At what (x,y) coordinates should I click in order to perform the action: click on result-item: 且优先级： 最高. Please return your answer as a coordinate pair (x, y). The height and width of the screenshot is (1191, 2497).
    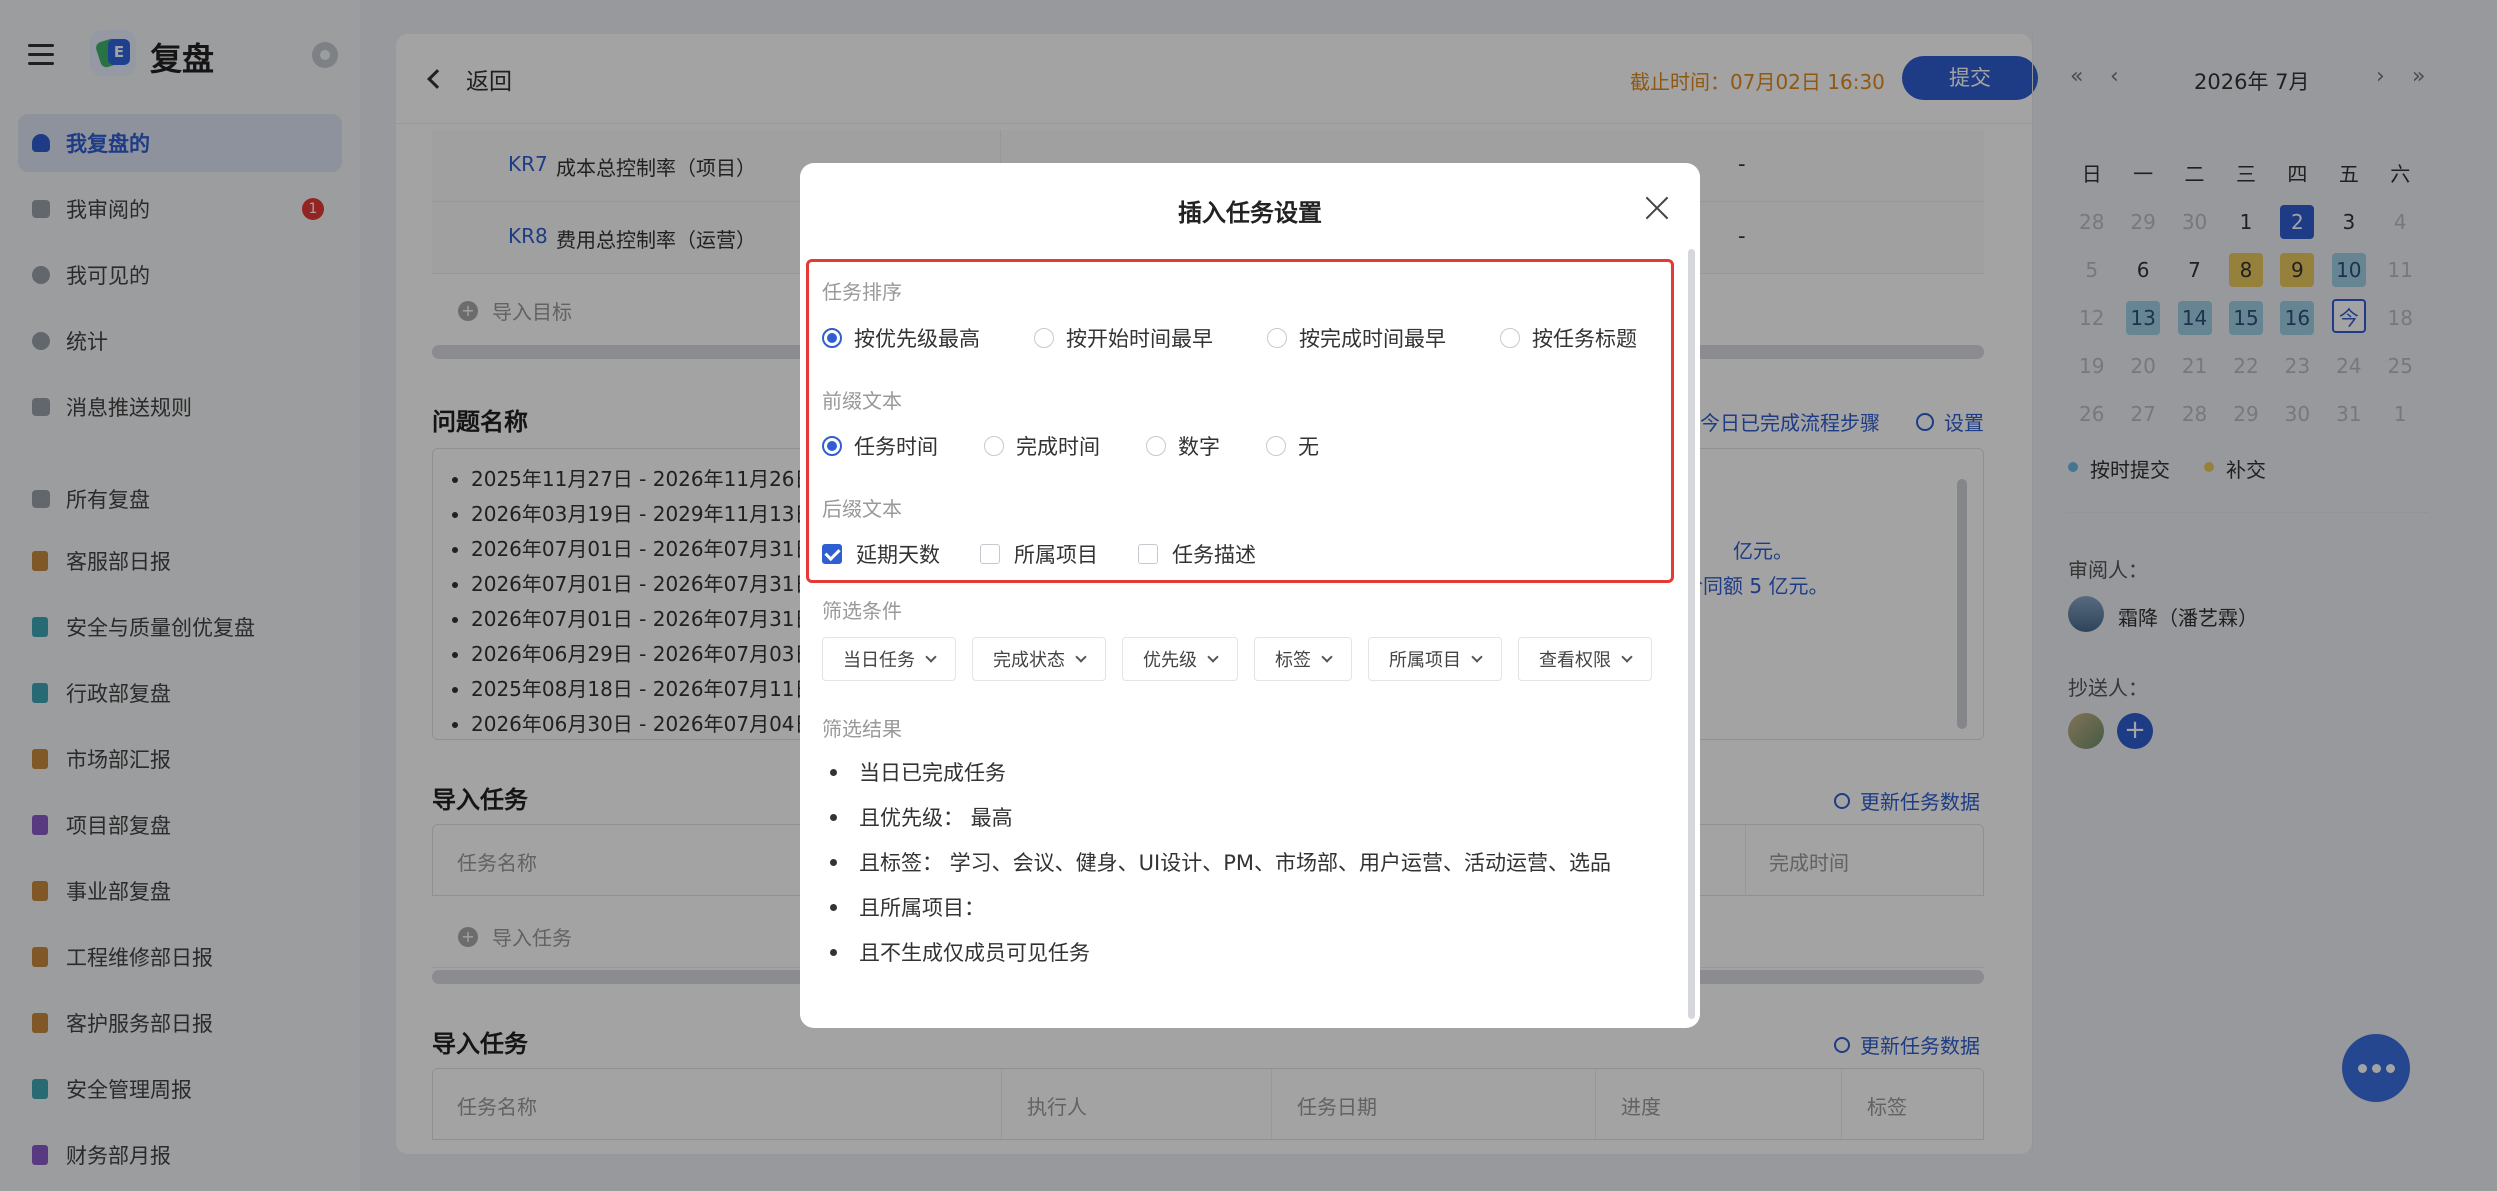
    Looking at the image, I should click on (921, 817).